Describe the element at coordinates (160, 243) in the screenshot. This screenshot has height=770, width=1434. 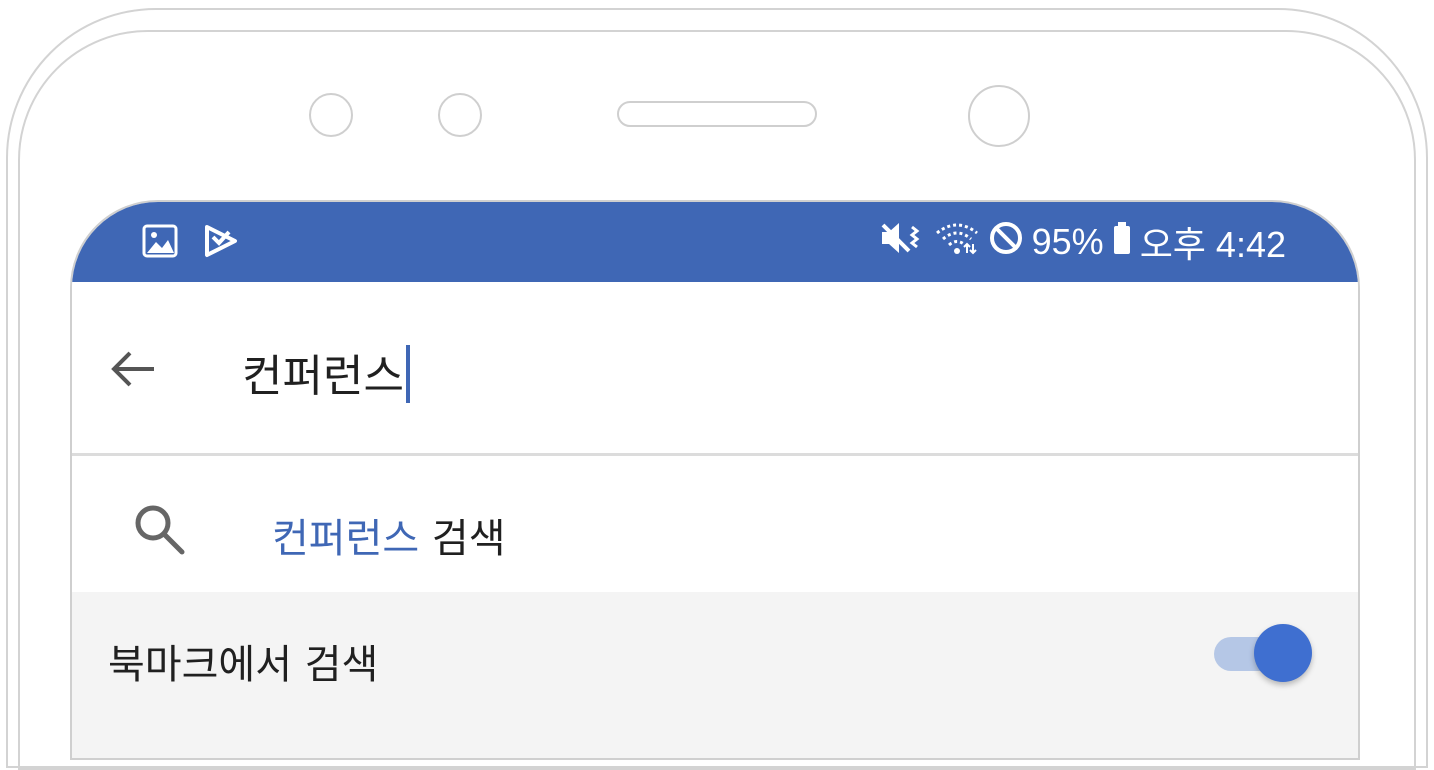
I see `gallery-icon` at that location.